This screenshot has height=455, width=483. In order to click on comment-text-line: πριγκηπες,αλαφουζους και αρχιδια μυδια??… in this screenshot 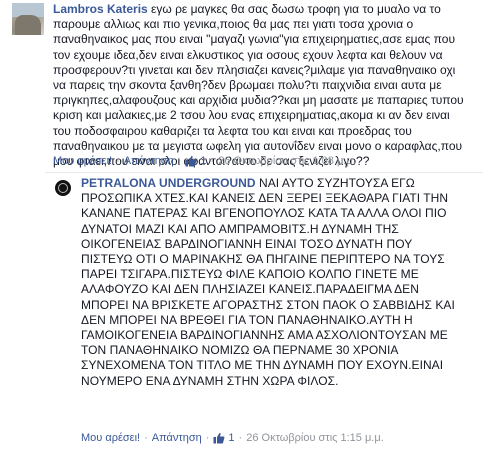, I will do `click(258, 100)`.